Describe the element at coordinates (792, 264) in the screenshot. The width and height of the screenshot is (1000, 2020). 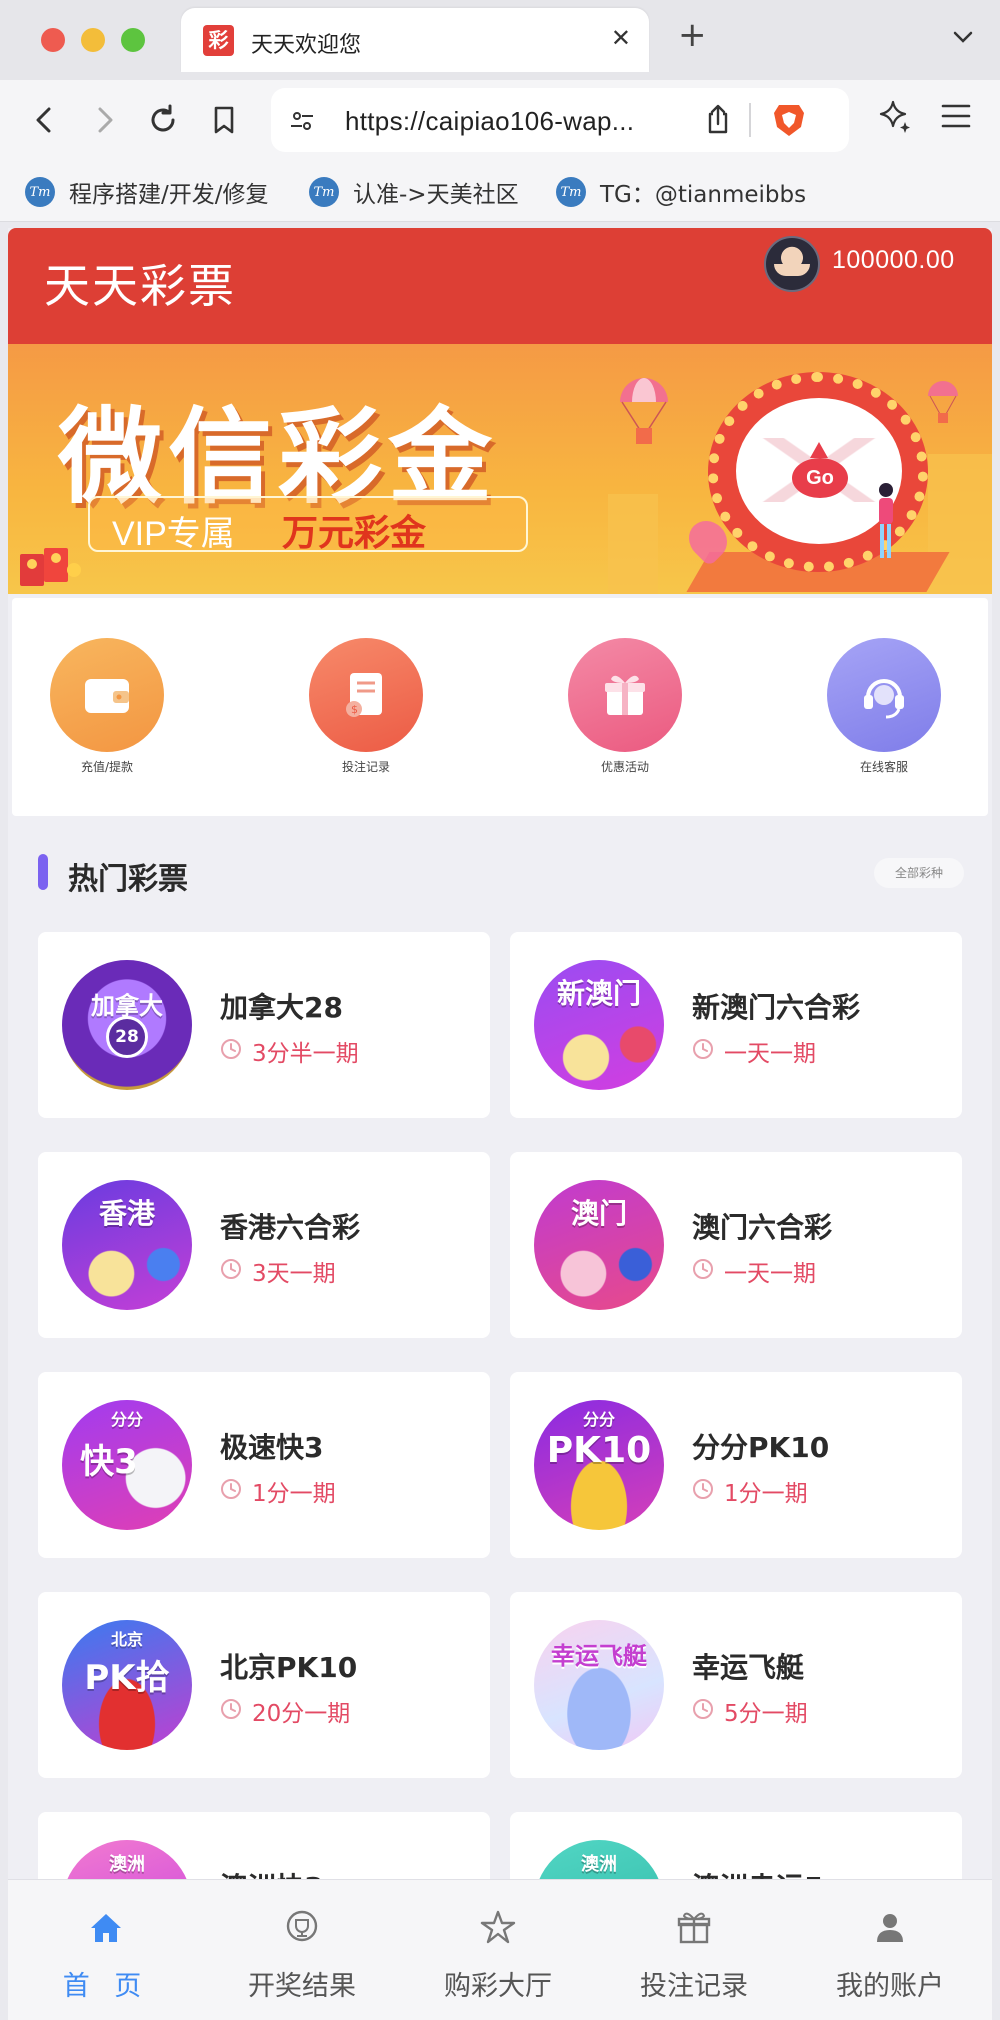
I see `avatar` at that location.